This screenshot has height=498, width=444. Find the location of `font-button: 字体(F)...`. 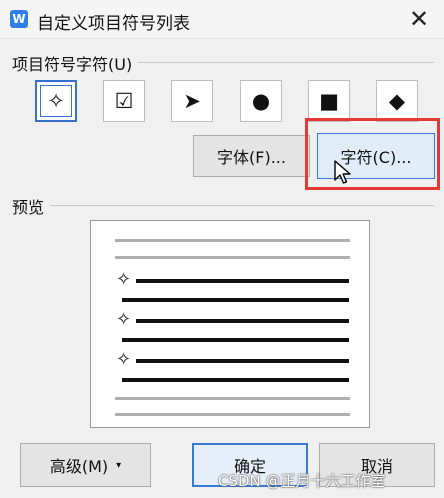

font-button: 字体(F)... is located at coordinates (251, 156).